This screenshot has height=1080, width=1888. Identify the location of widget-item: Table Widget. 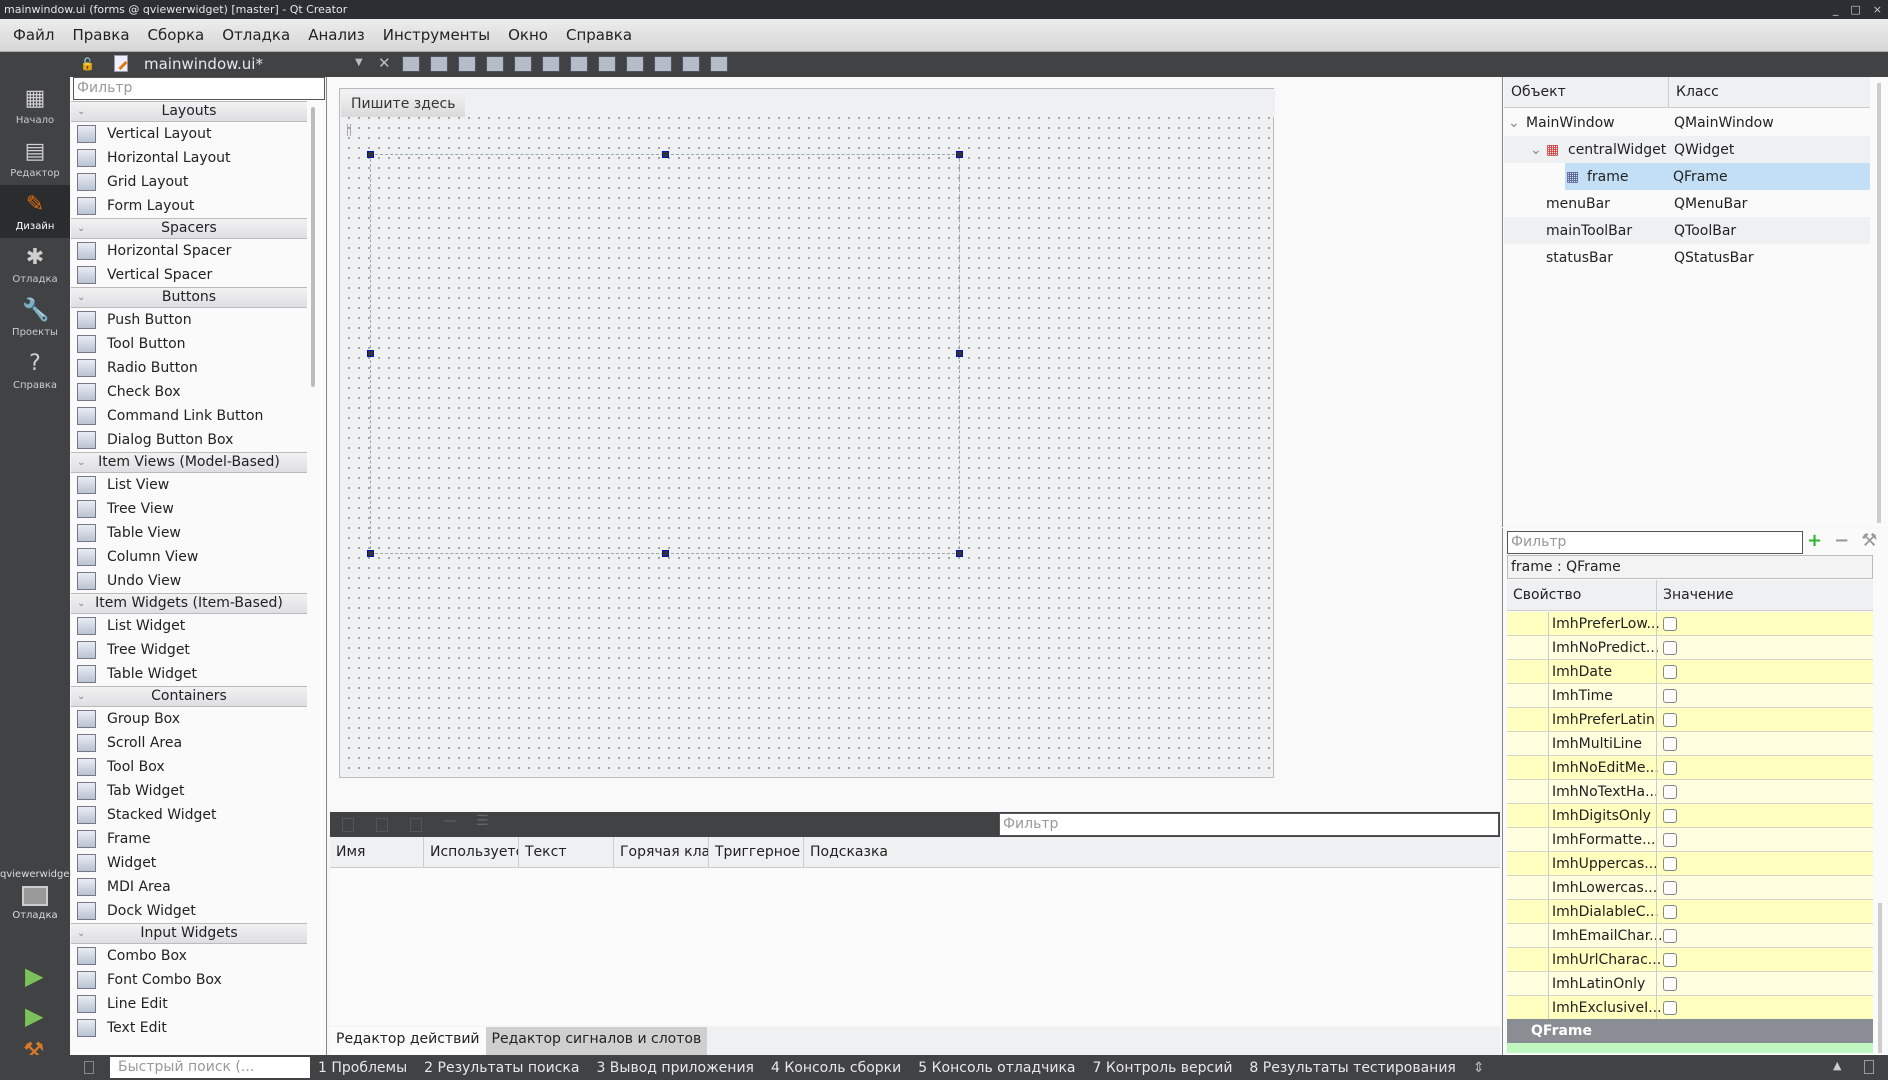
(189, 674).